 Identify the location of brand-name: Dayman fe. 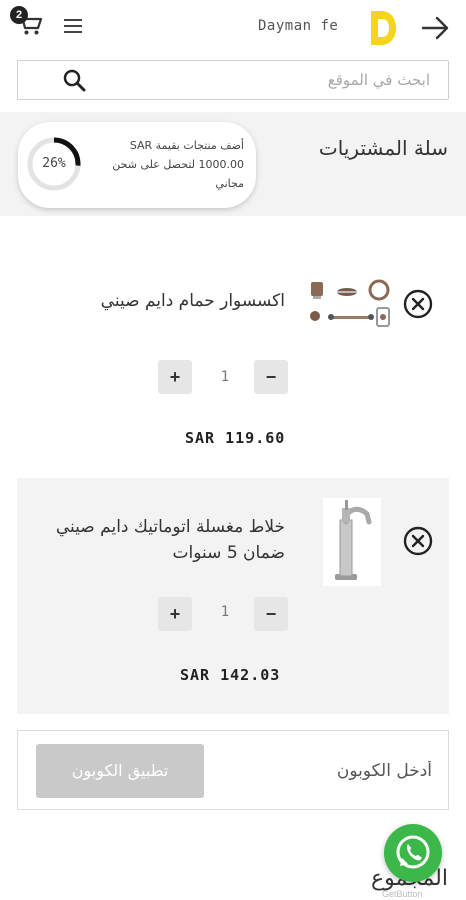
(303, 26).